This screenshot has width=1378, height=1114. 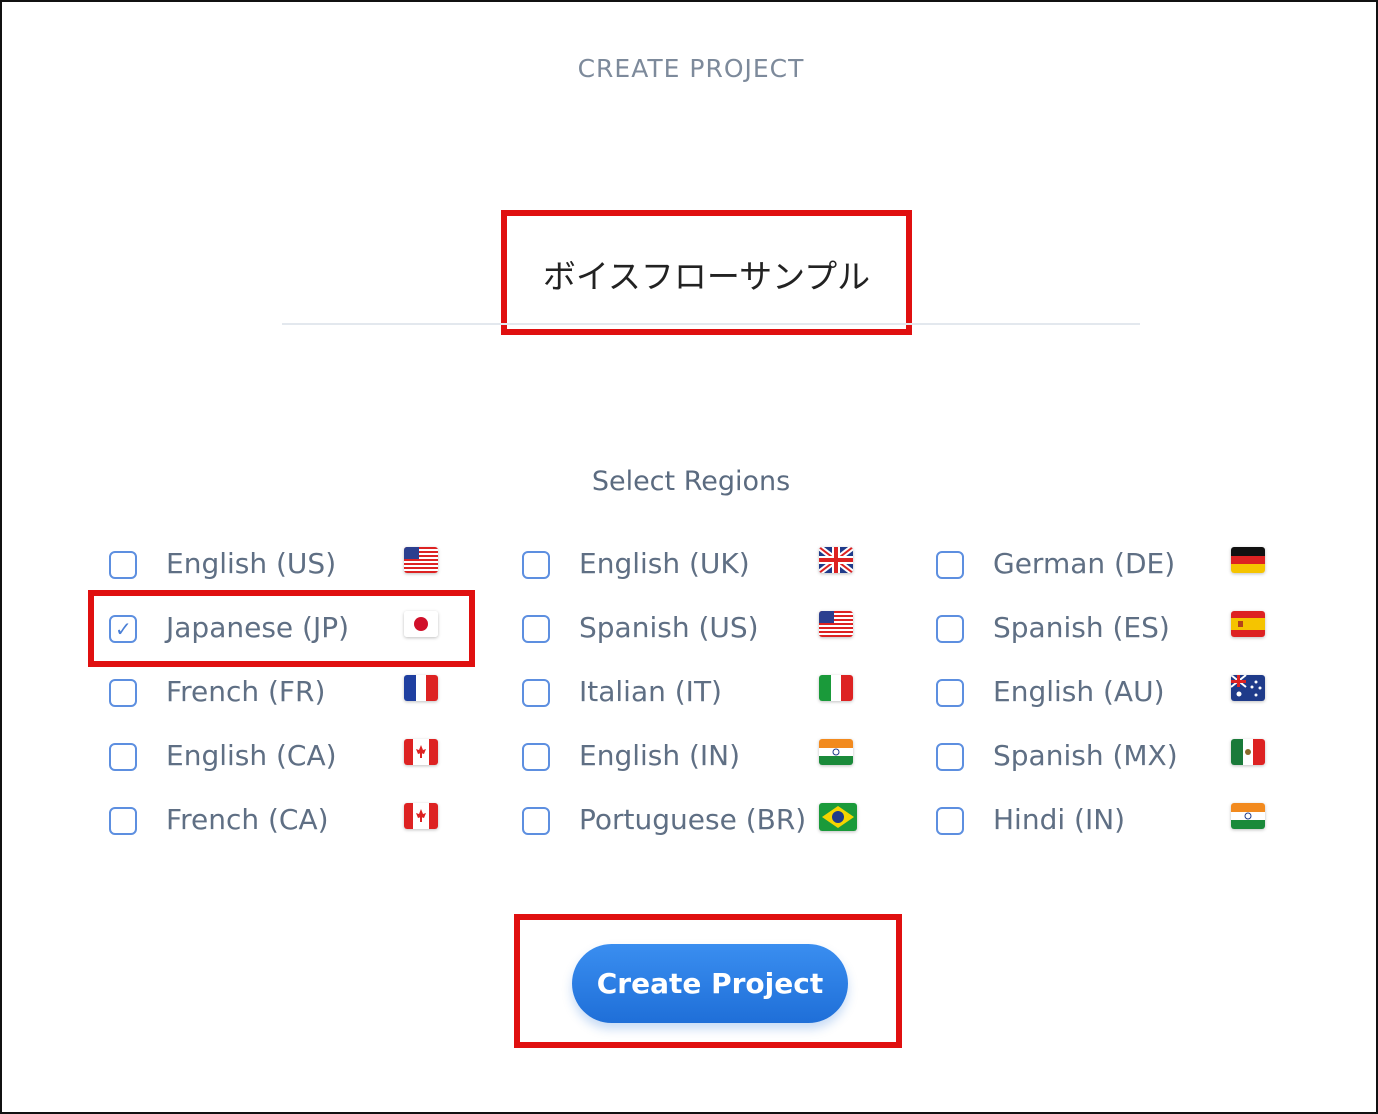 What do you see at coordinates (691, 481) in the screenshot?
I see `regions-heading: Select Regions` at bounding box center [691, 481].